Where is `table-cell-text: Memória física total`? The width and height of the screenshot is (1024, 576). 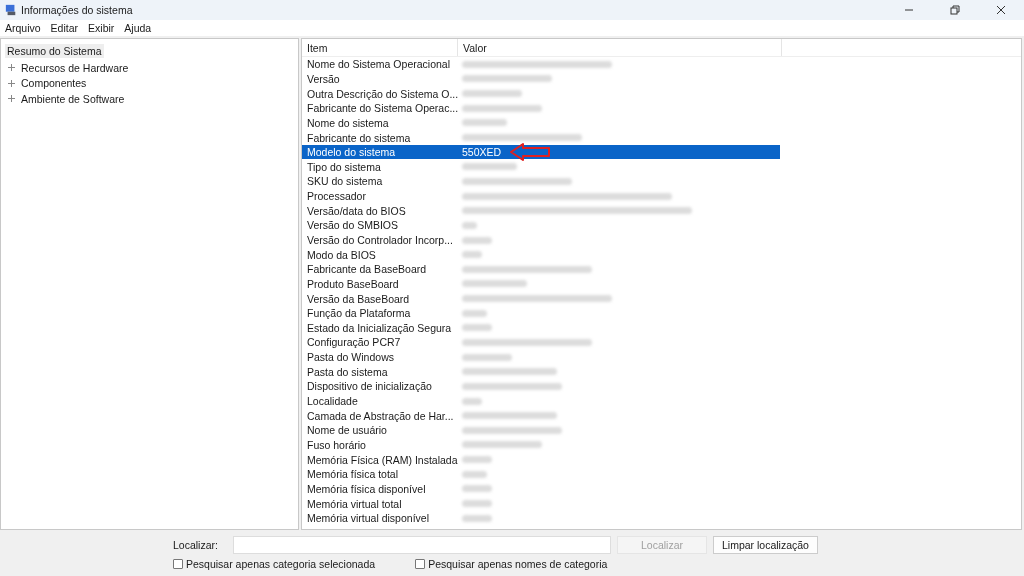
table-cell-text: Memória física total is located at coordinates (353, 474).